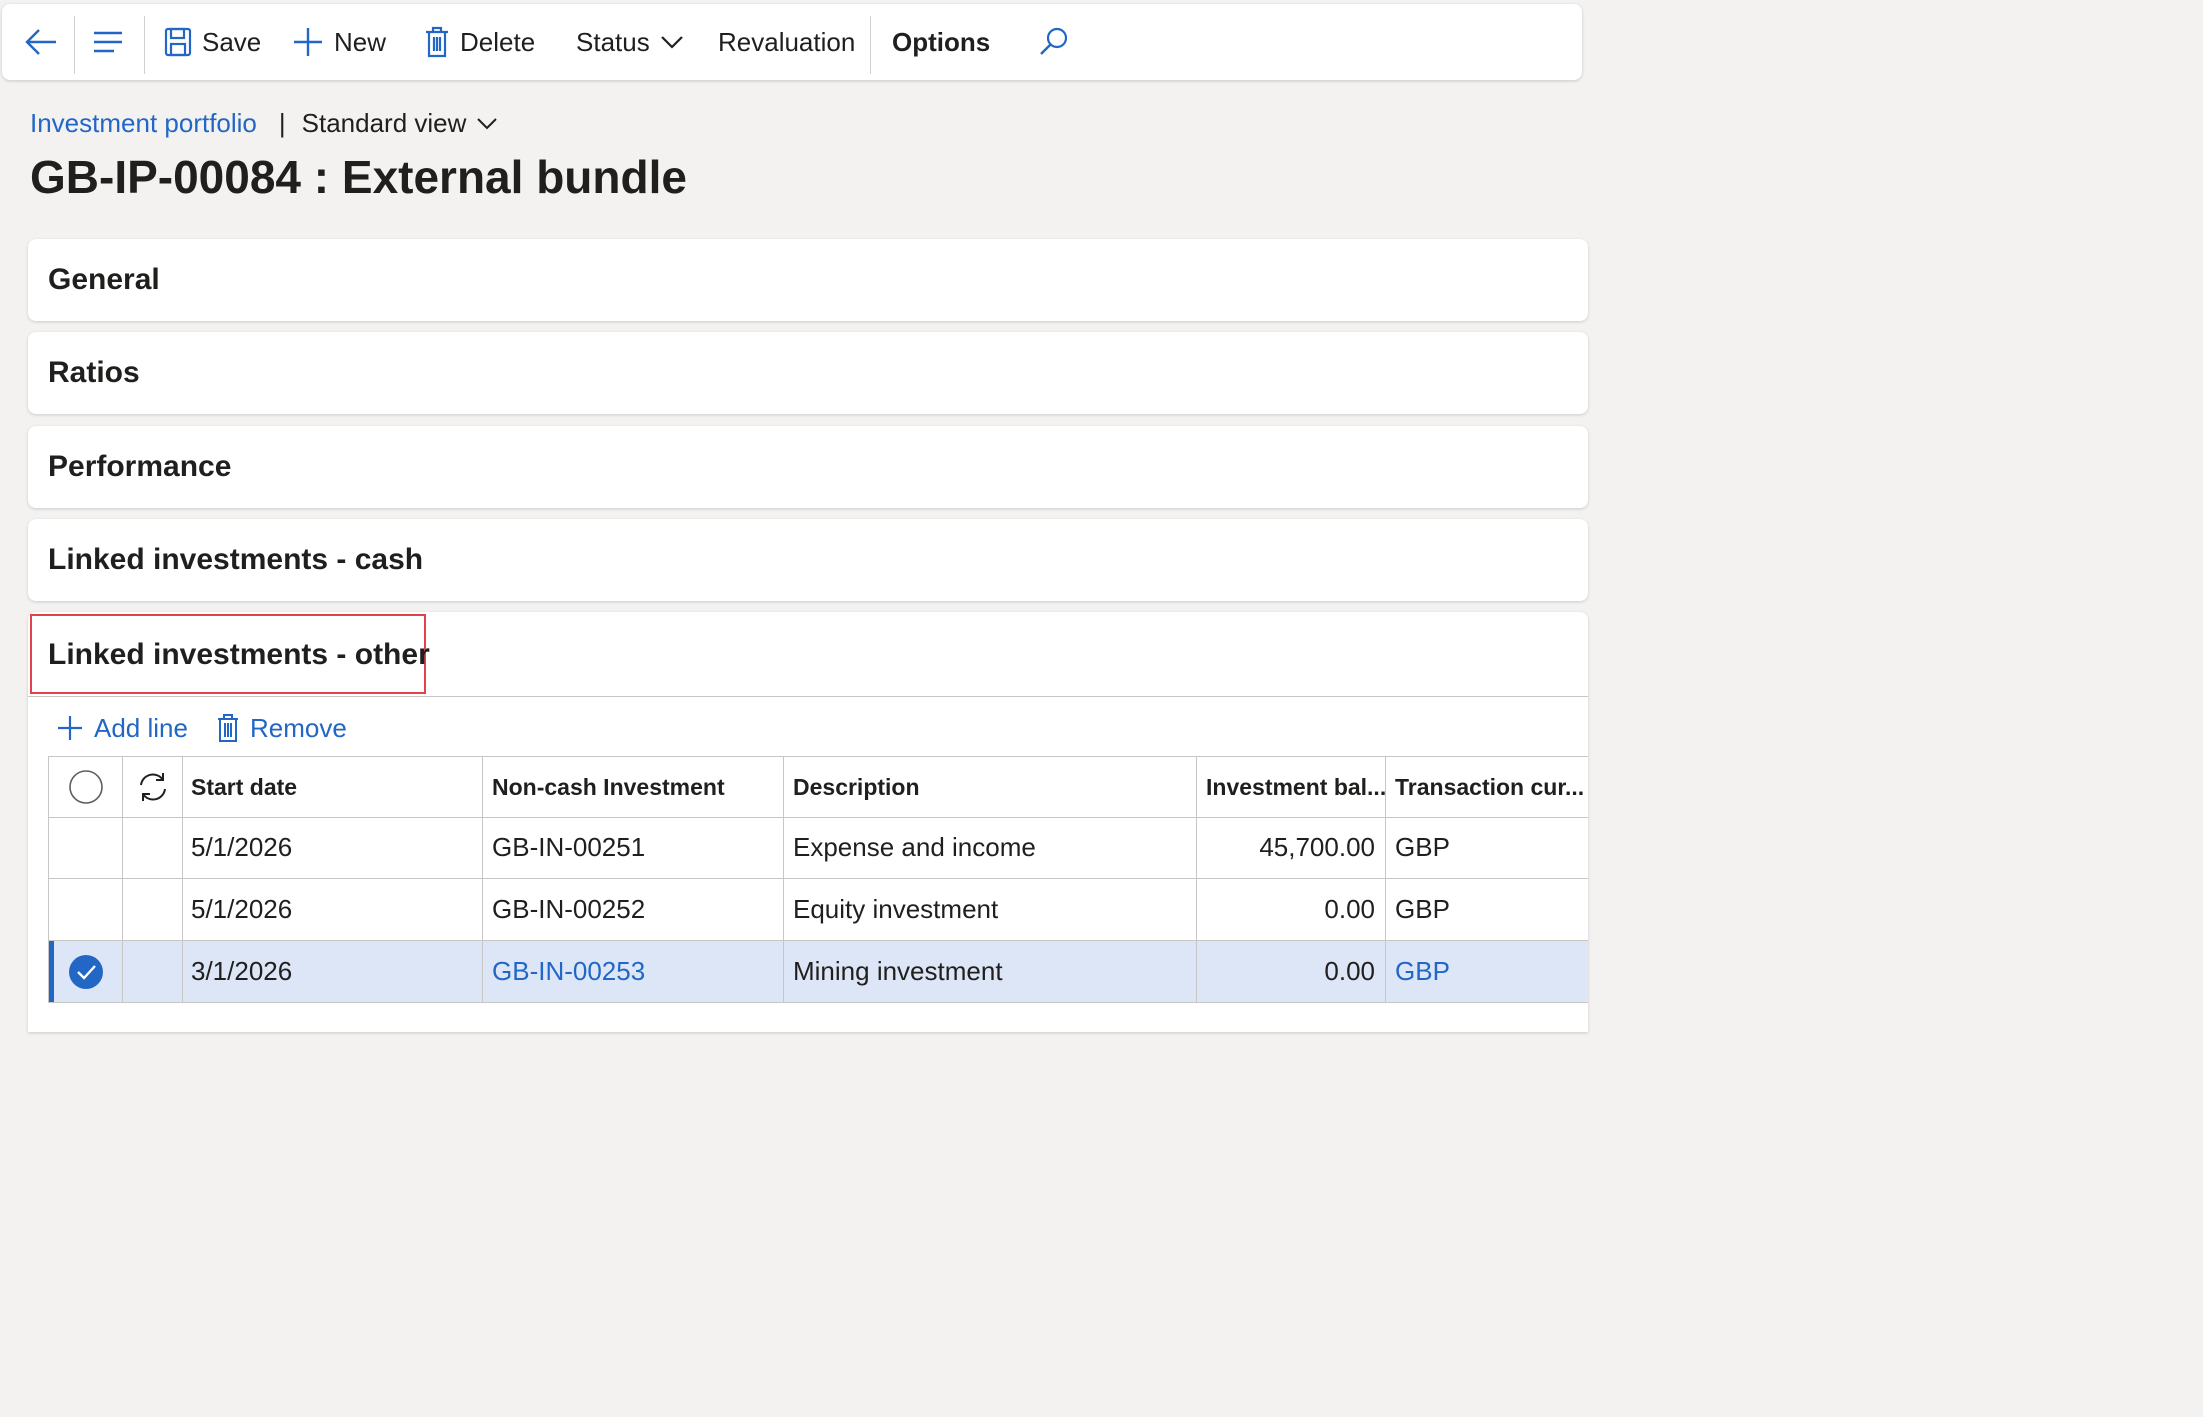  Describe the element at coordinates (264, 123) in the screenshot. I see `breadcrumb: Investment portfolio | Standard view` at that location.